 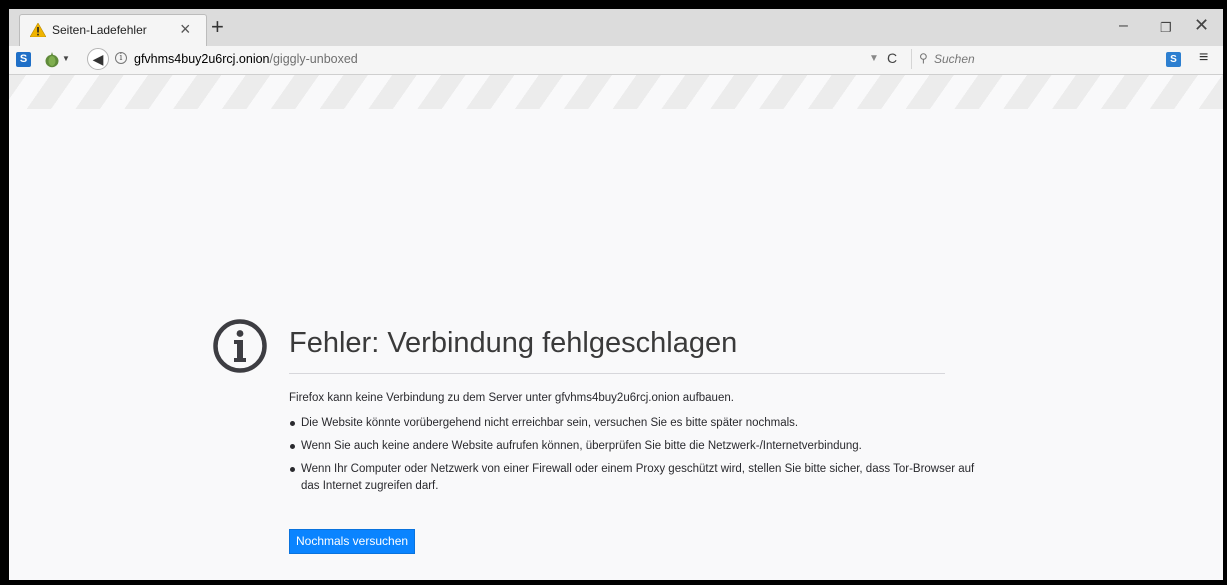 I want to click on tab-current: Seiten-Ladefehler ×, so click(x=113, y=30).